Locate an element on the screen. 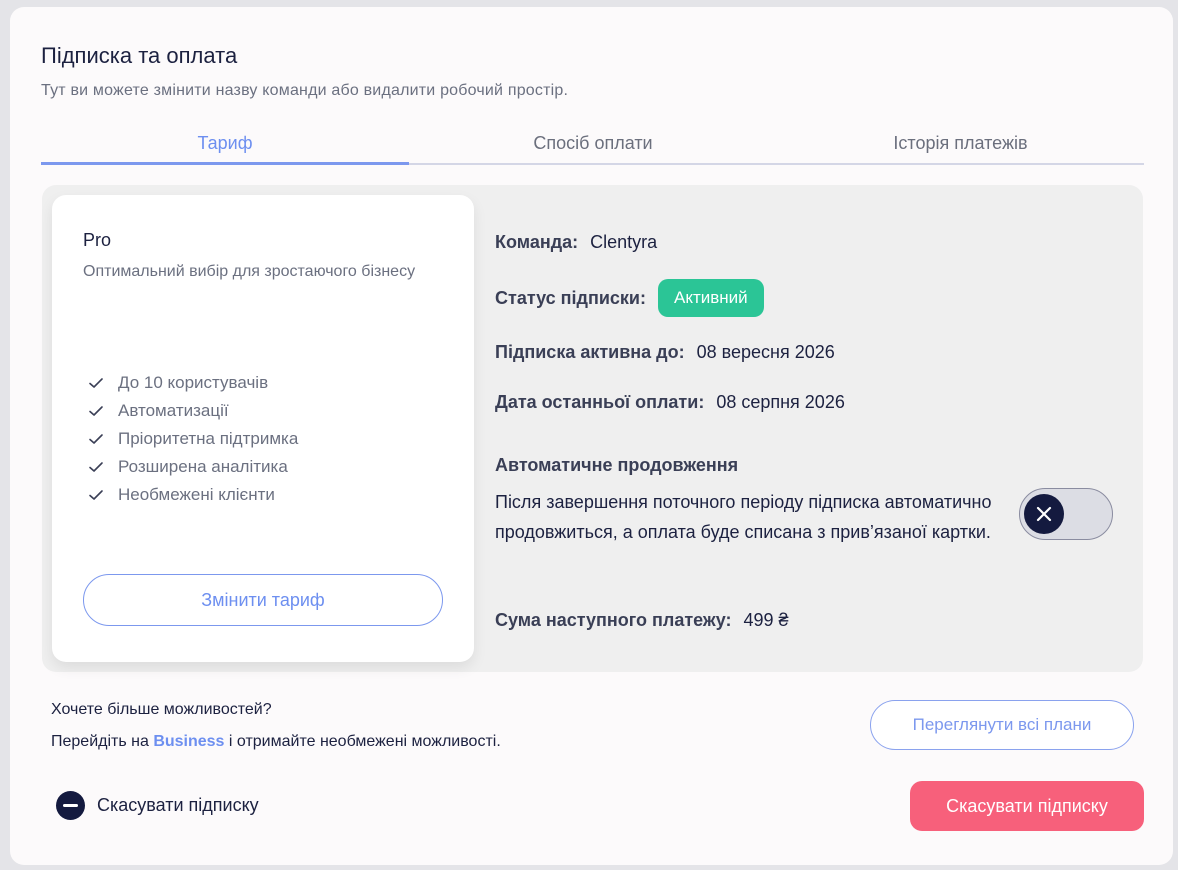  last-payment-row: Дата останньої оплати: 08 серпня 2026 is located at coordinates (670, 402).